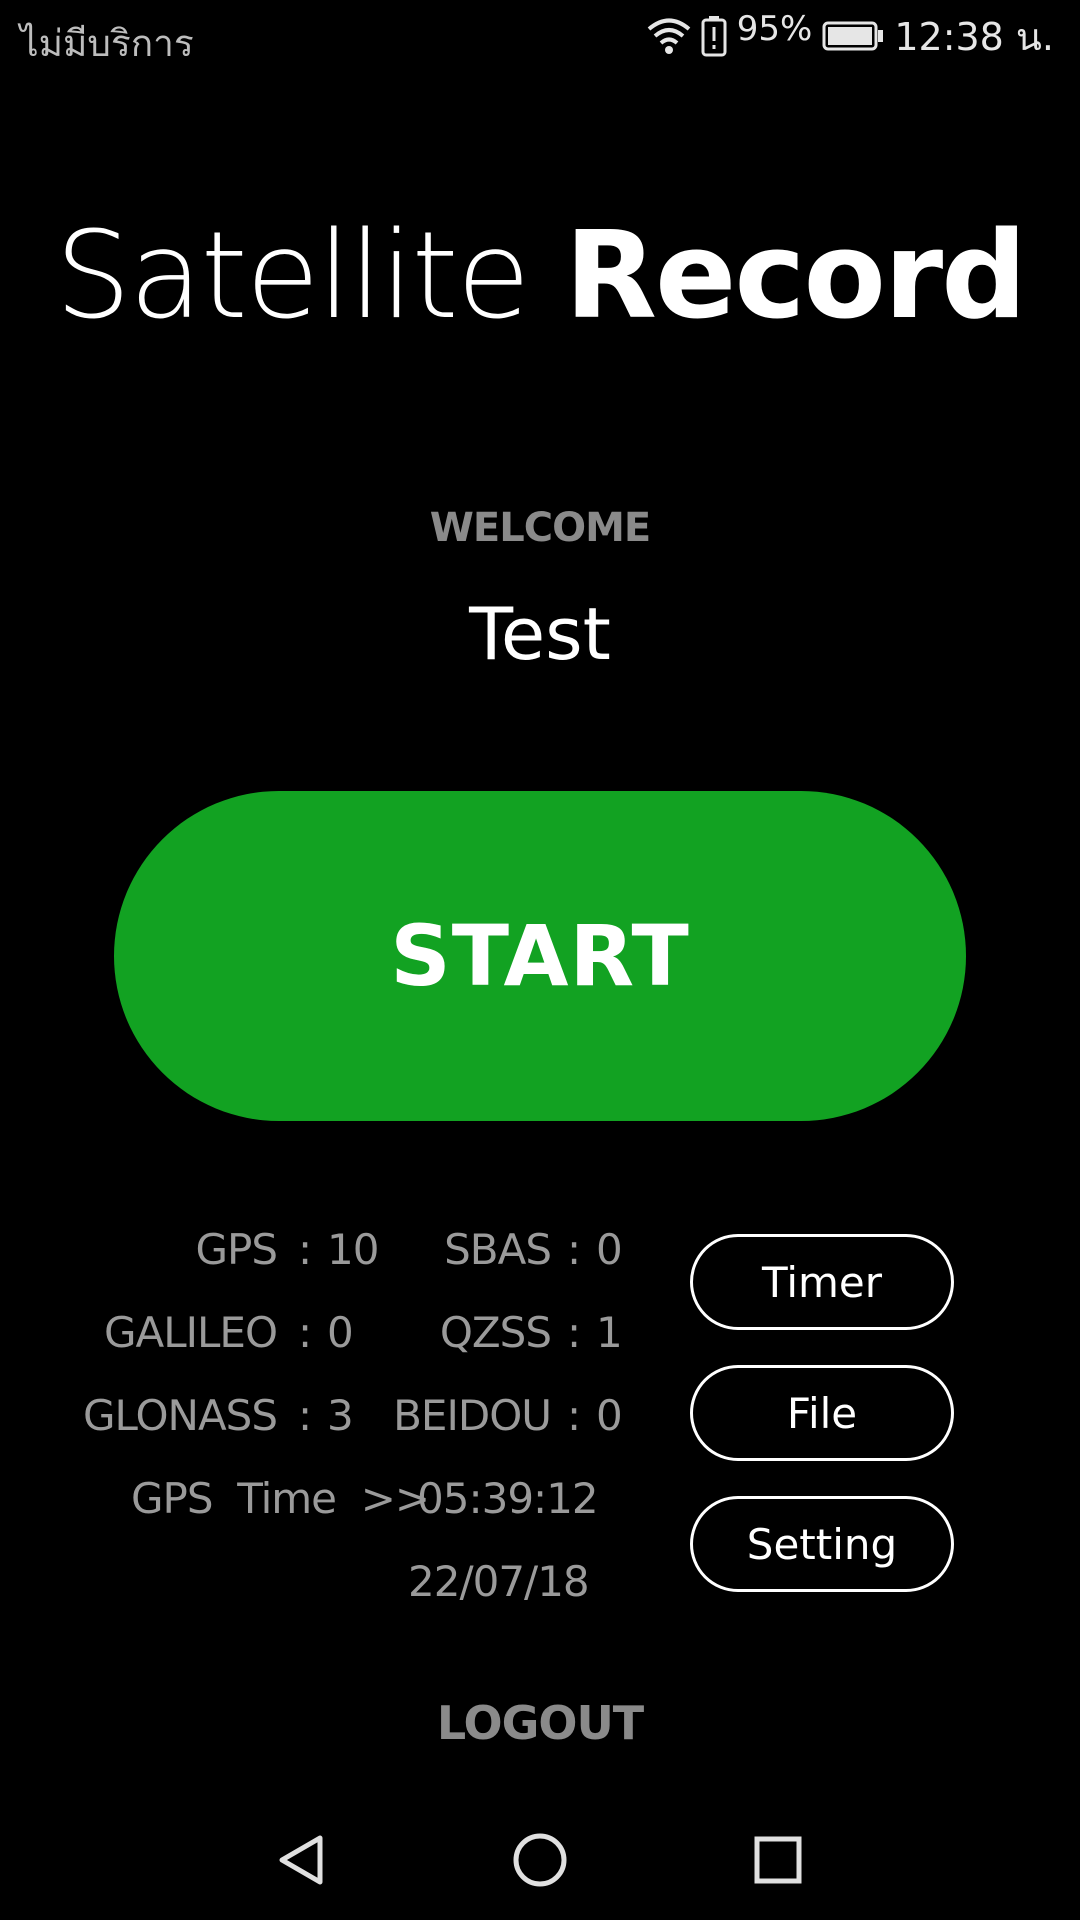 This screenshot has width=1080, height=1920. Describe the element at coordinates (540, 956) in the screenshot. I see `start-button: START` at that location.